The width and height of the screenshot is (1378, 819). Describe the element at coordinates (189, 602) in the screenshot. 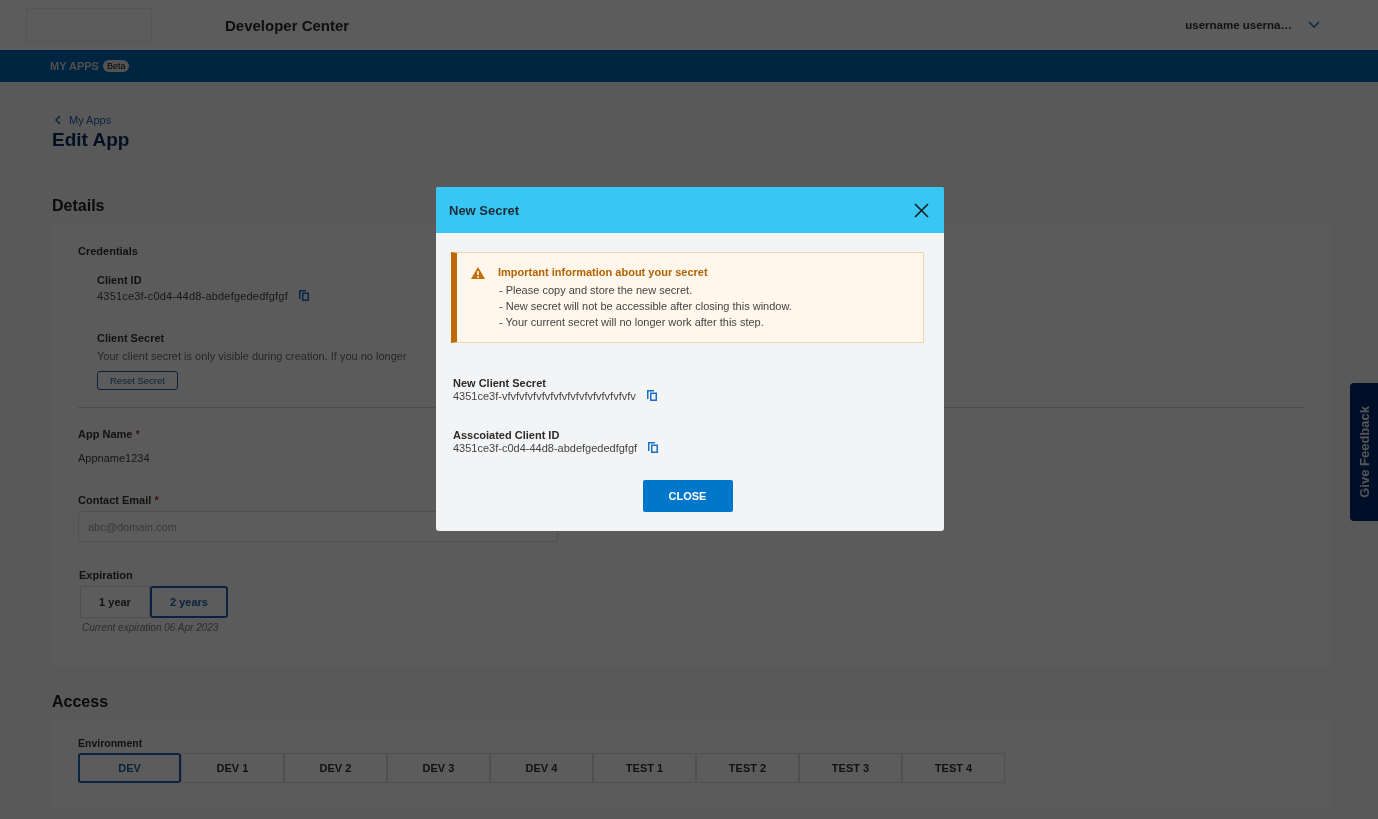

I see `expiration-option: 2 years` at that location.